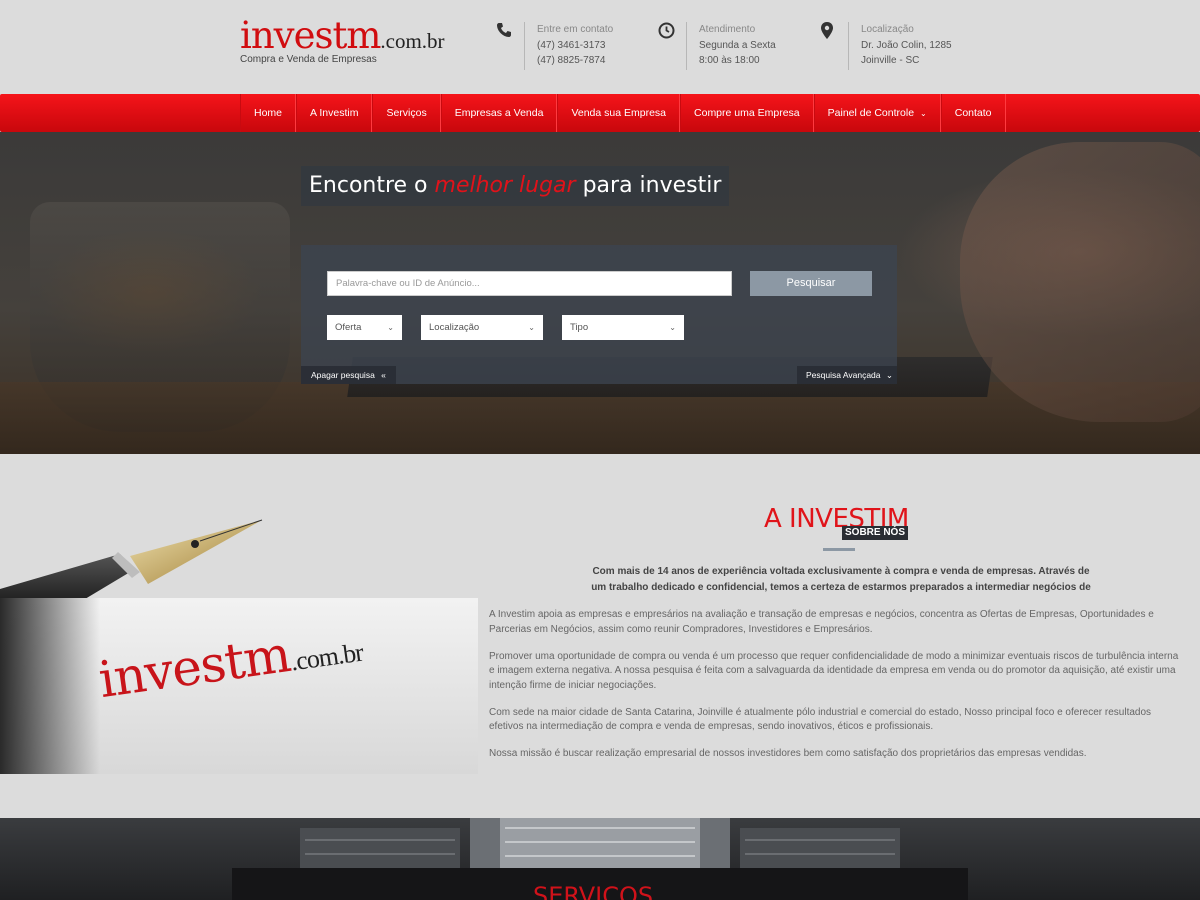 This screenshot has width=1200, height=900. I want to click on nav-label: Compre uma Empresa, so click(747, 113).